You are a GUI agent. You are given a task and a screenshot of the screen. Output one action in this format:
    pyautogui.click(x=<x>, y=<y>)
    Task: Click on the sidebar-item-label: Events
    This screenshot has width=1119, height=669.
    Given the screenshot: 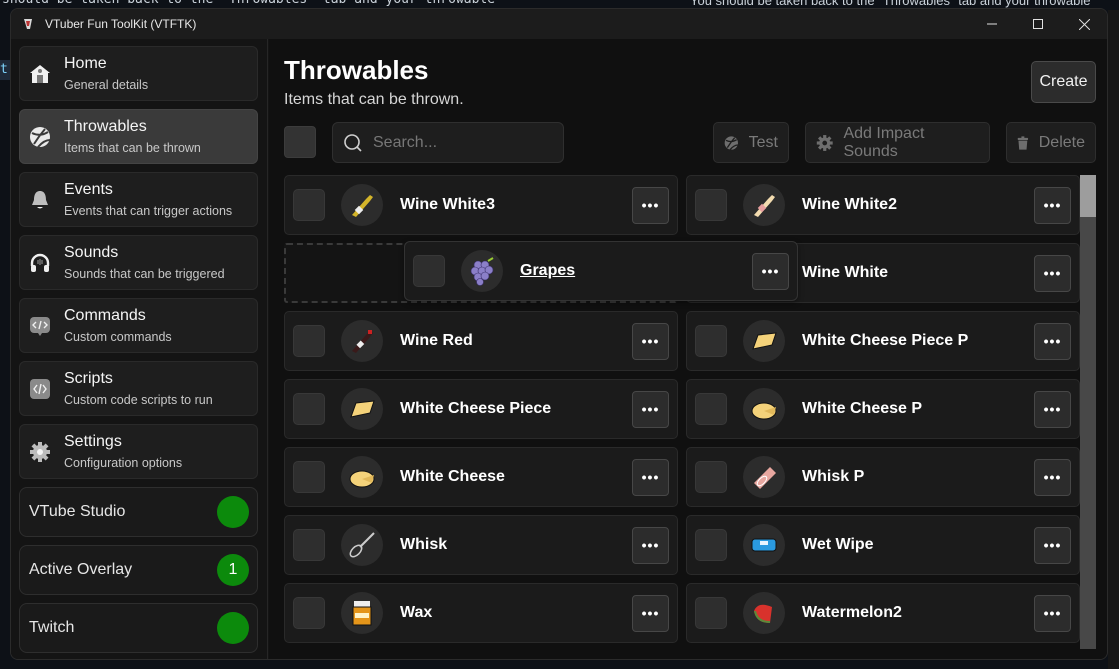 What is the action you would take?
    pyautogui.click(x=88, y=189)
    